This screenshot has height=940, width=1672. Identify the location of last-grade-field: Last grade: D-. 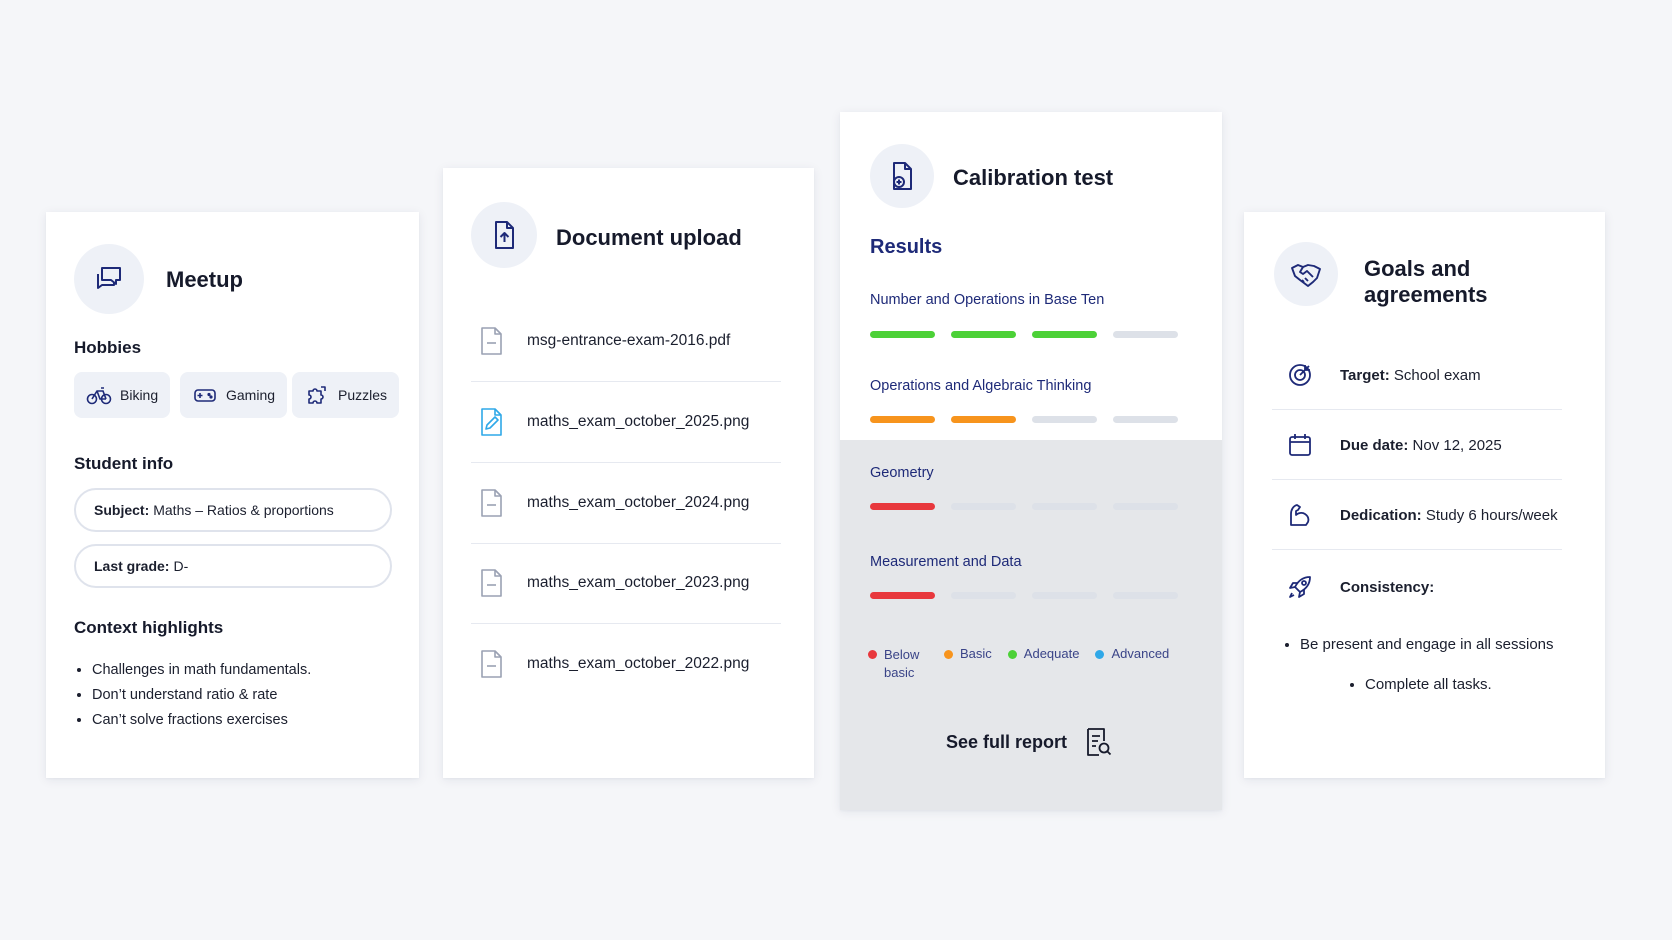
(233, 566).